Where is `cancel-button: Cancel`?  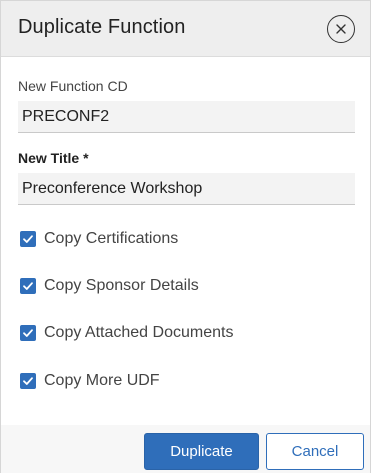
cancel-button: Cancel is located at coordinates (315, 451).